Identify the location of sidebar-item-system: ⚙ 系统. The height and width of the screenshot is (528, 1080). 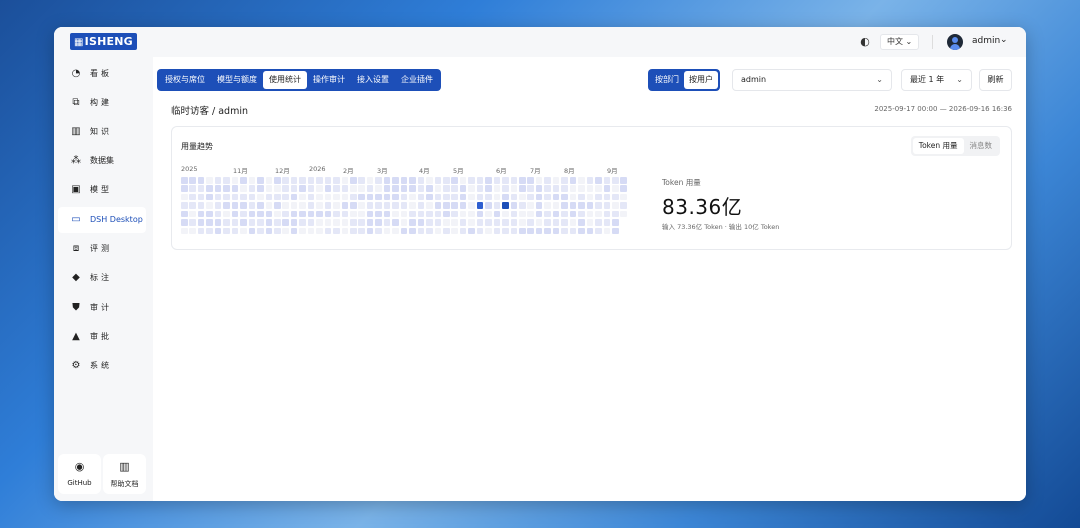
(102, 366).